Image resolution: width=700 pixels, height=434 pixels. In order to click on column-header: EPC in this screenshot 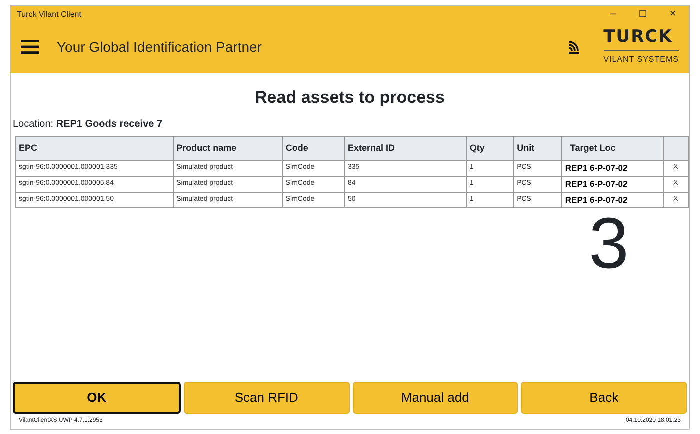, I will do `click(95, 148)`.